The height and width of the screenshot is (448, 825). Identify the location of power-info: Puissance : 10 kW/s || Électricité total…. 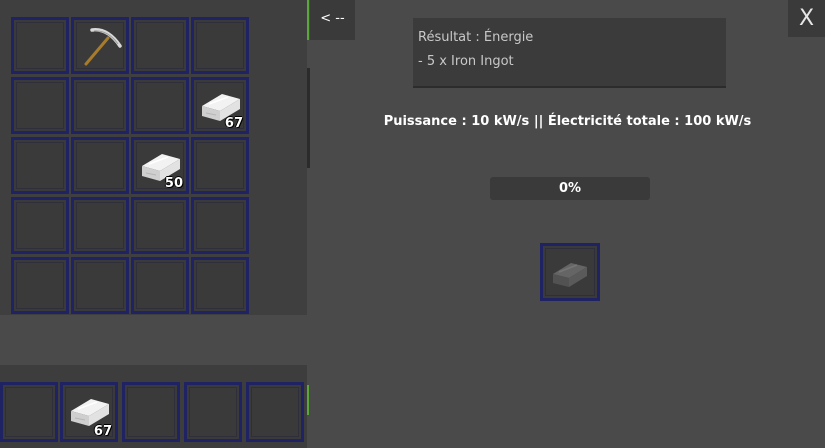
(567, 121).